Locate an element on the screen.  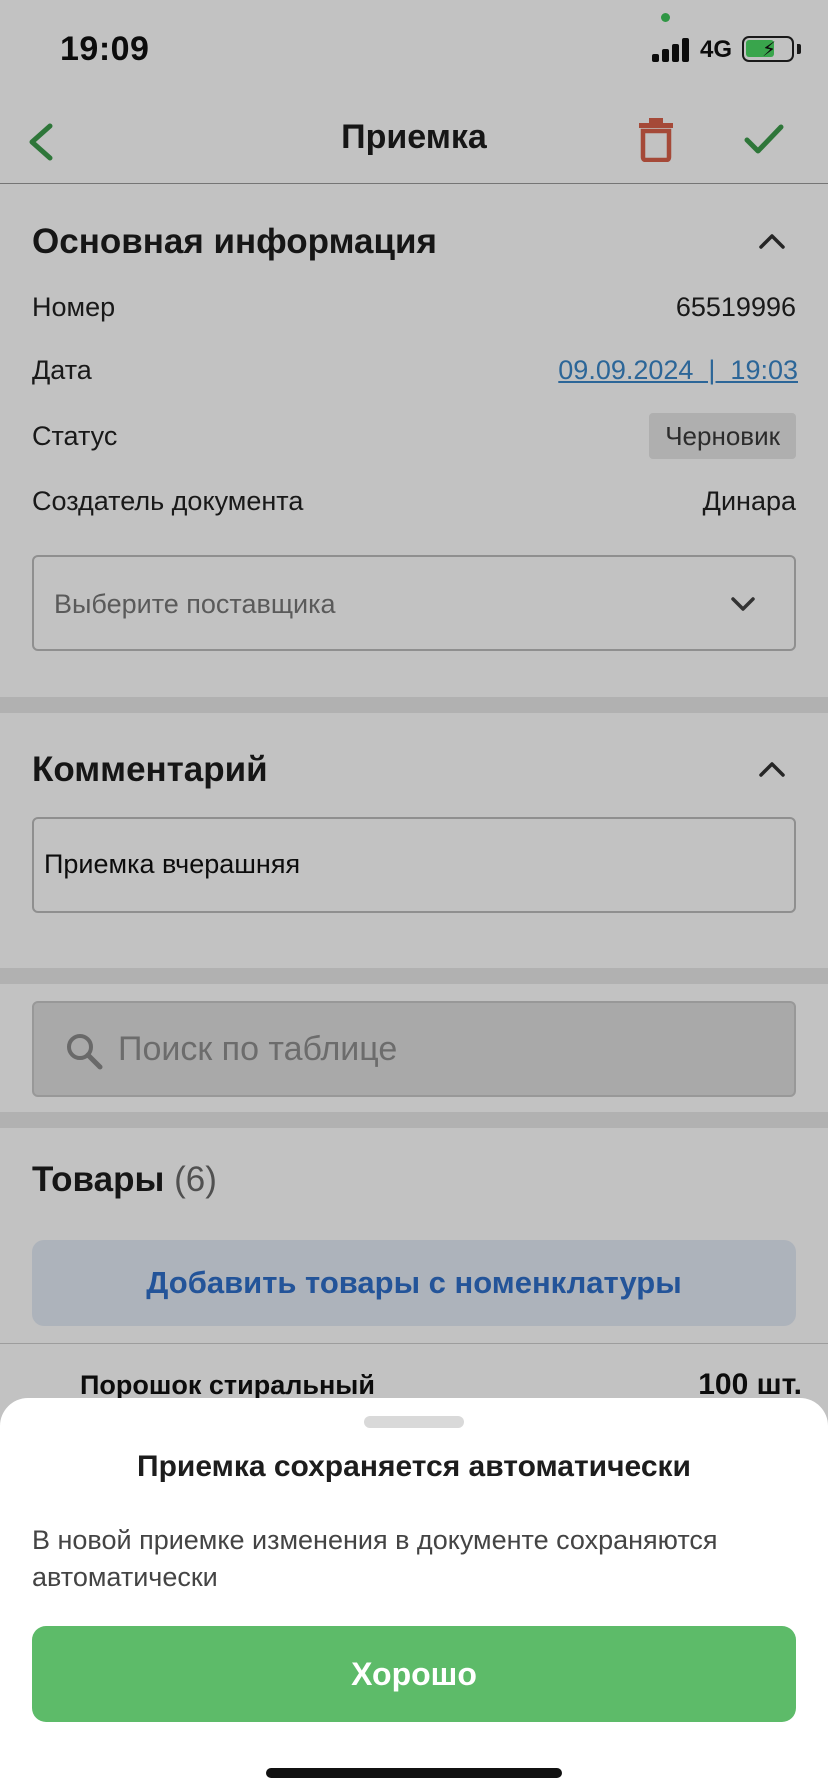
sheet-grabber is located at coordinates (414, 1422).